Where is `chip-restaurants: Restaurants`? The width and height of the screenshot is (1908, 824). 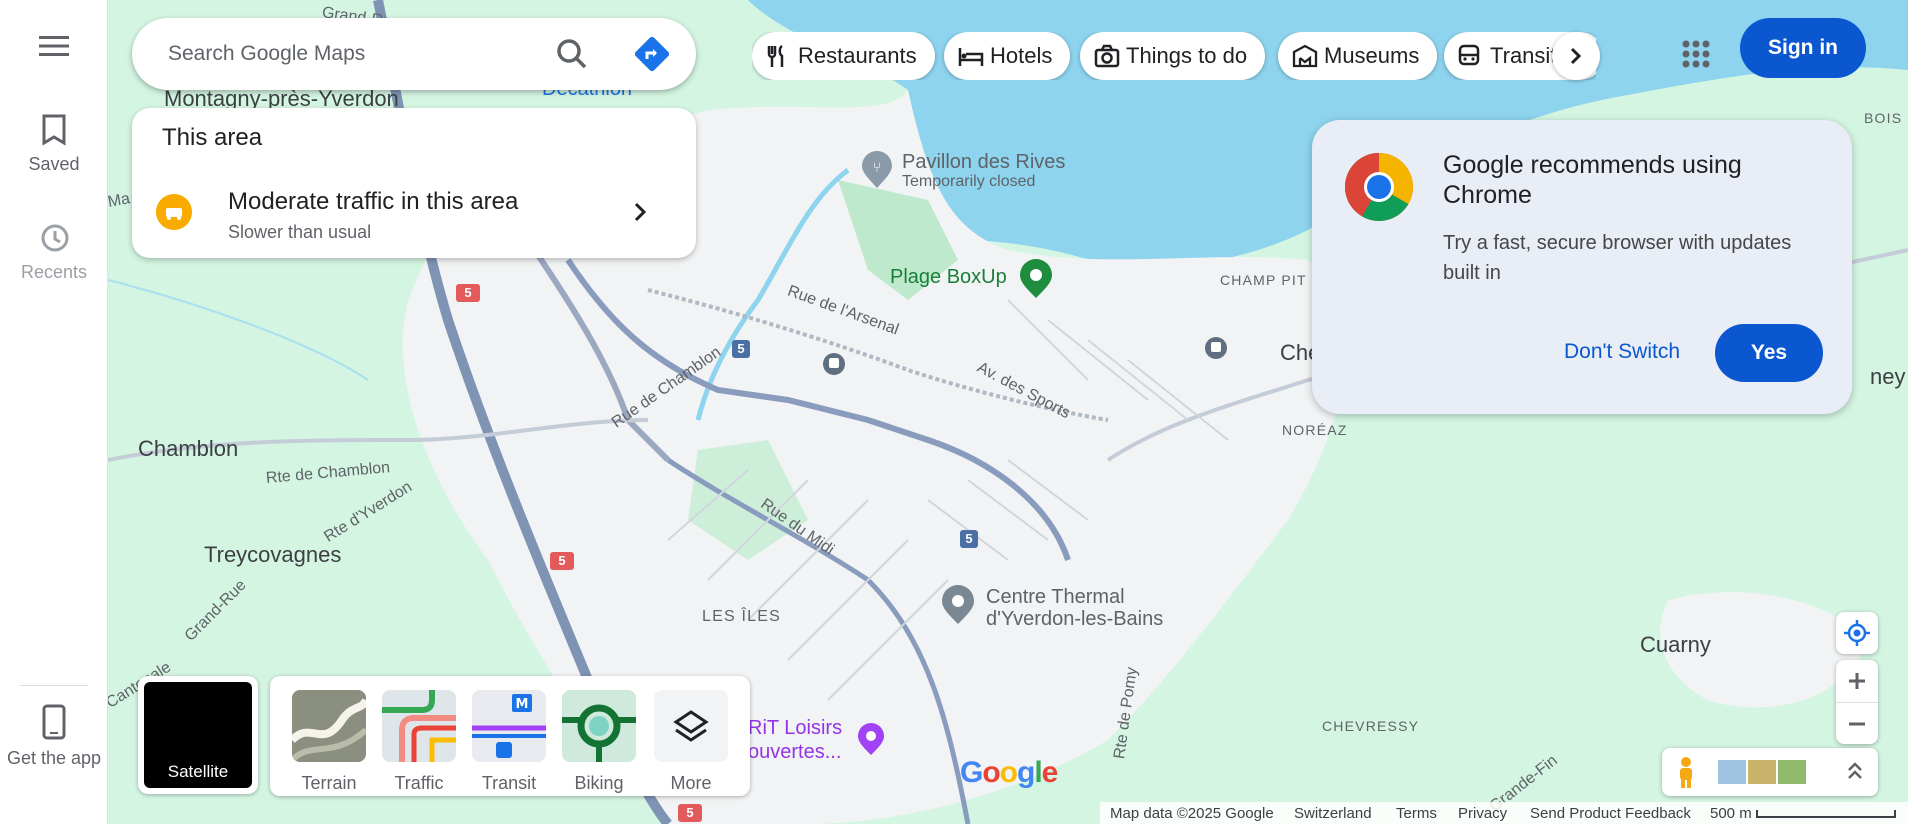
chip-restaurants: Restaurants is located at coordinates (843, 56).